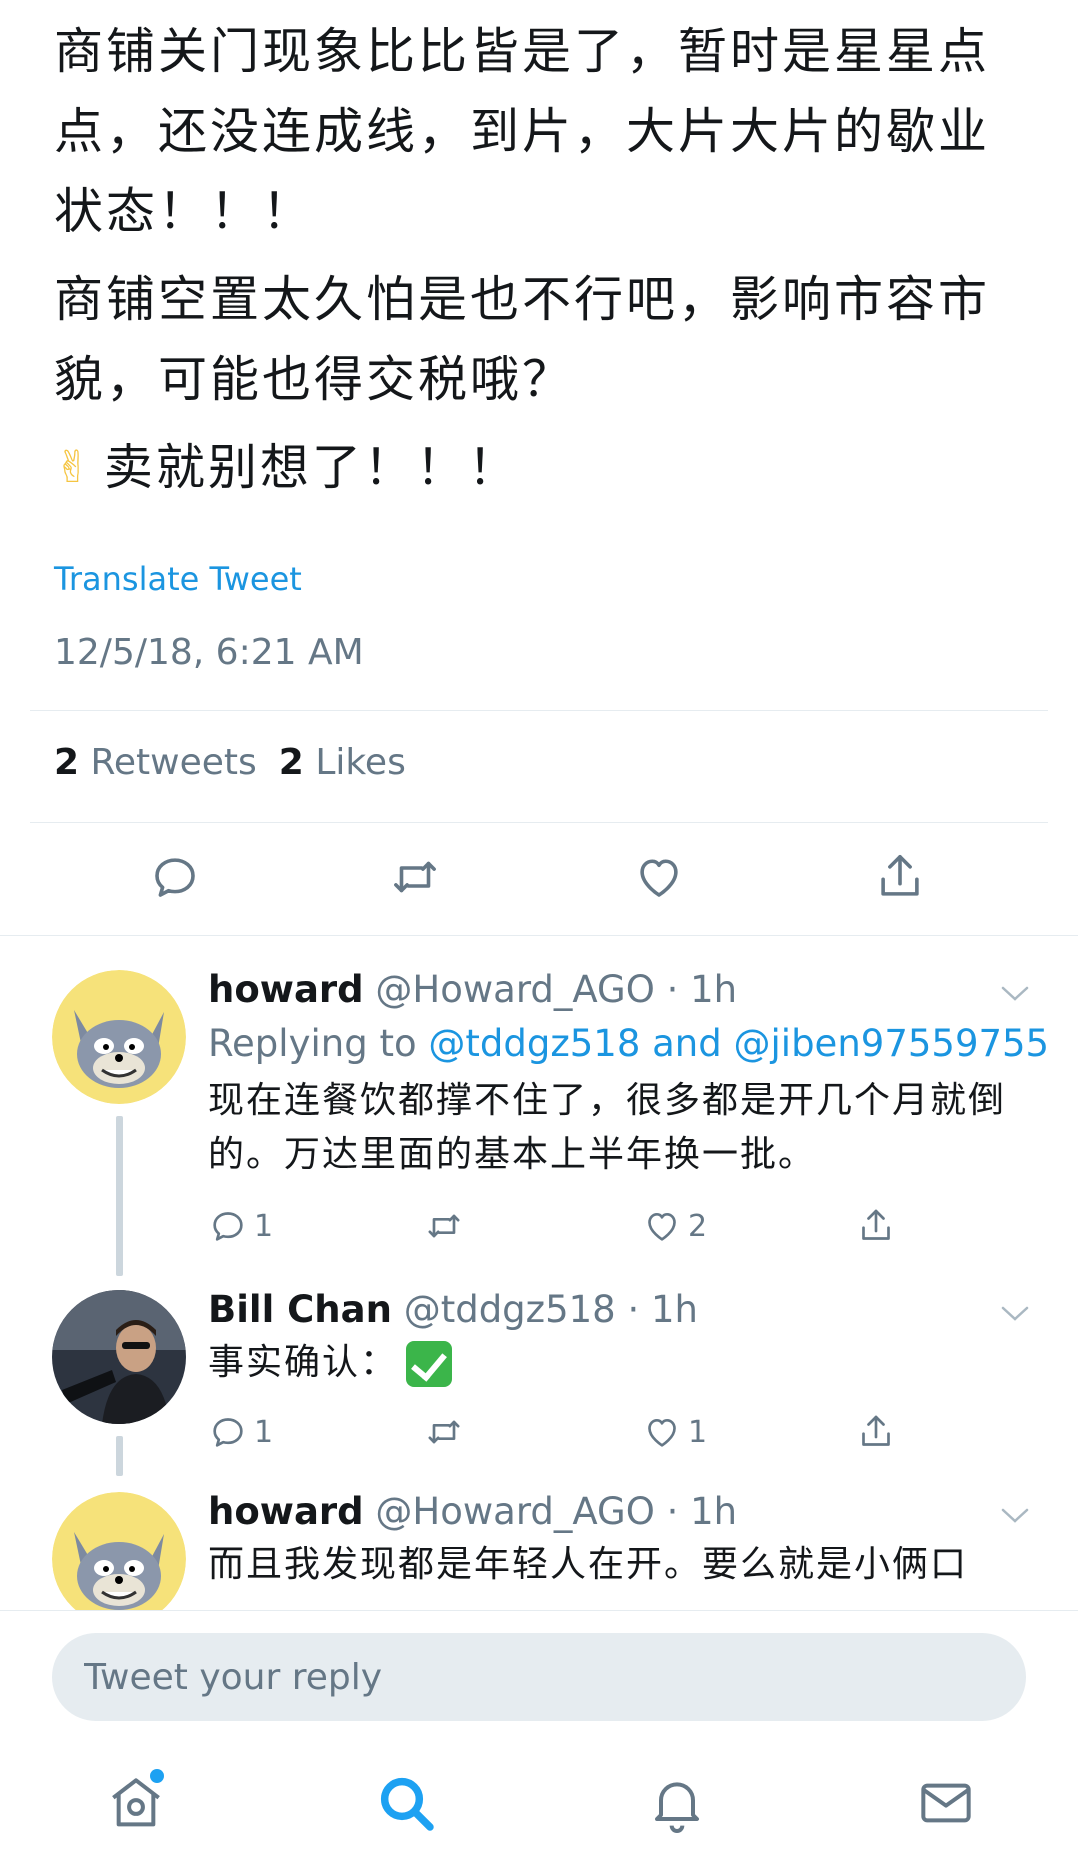 This screenshot has height=1868, width=1078. What do you see at coordinates (67, 762) in the screenshot?
I see `retweets-count: 2` at bounding box center [67, 762].